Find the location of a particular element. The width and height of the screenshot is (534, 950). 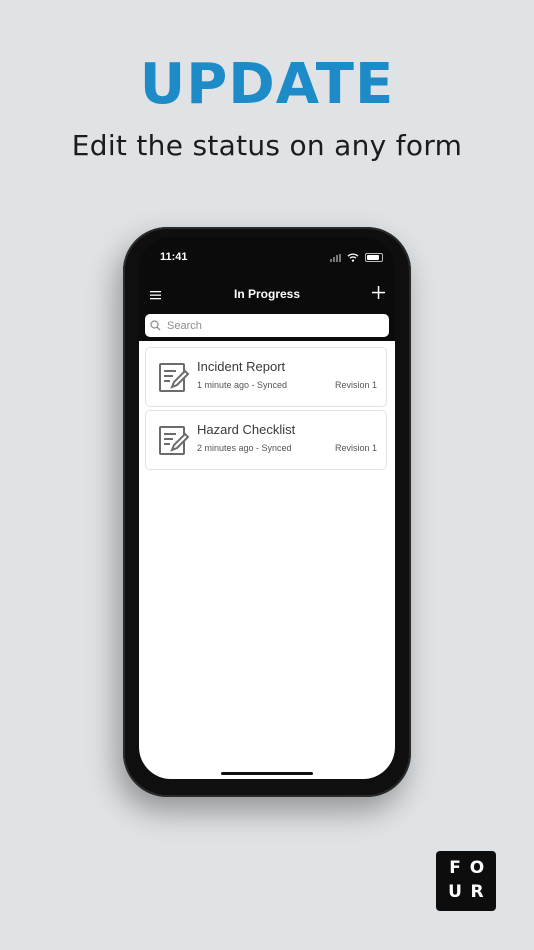

search-input is located at coordinates (276, 325).